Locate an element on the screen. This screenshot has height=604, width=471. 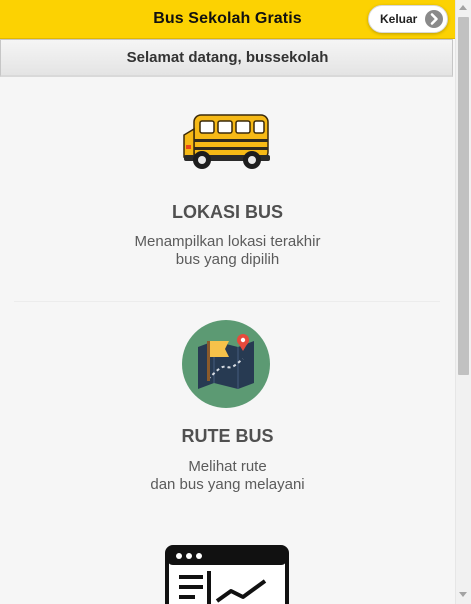
welcome-bar: Selamat datang, bussekolah is located at coordinates (226, 58).